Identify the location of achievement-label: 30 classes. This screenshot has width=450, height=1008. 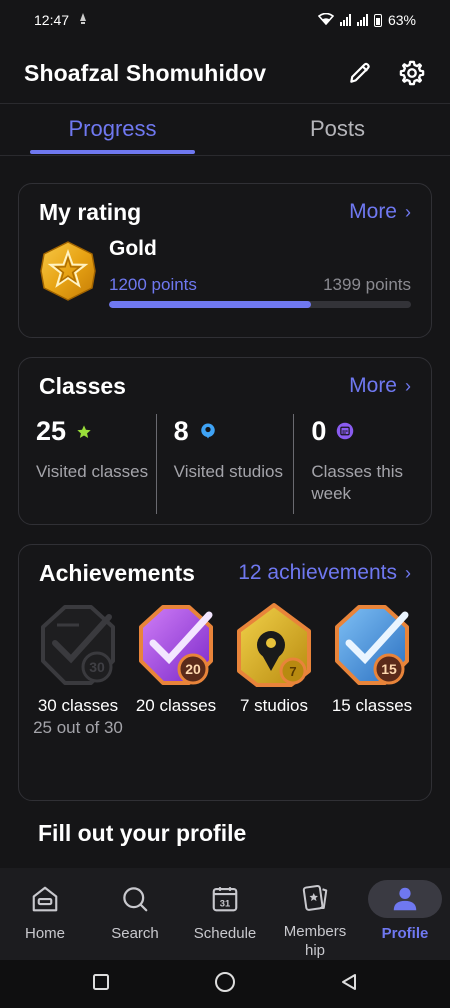
(78, 705).